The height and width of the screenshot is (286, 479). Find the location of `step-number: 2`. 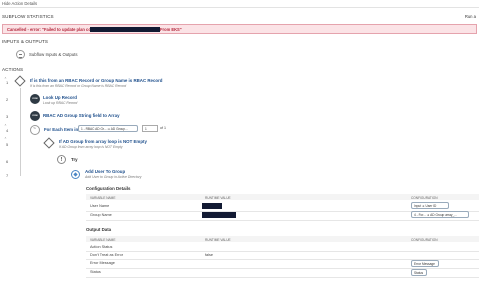

step-number: 2 is located at coordinates (7, 99).